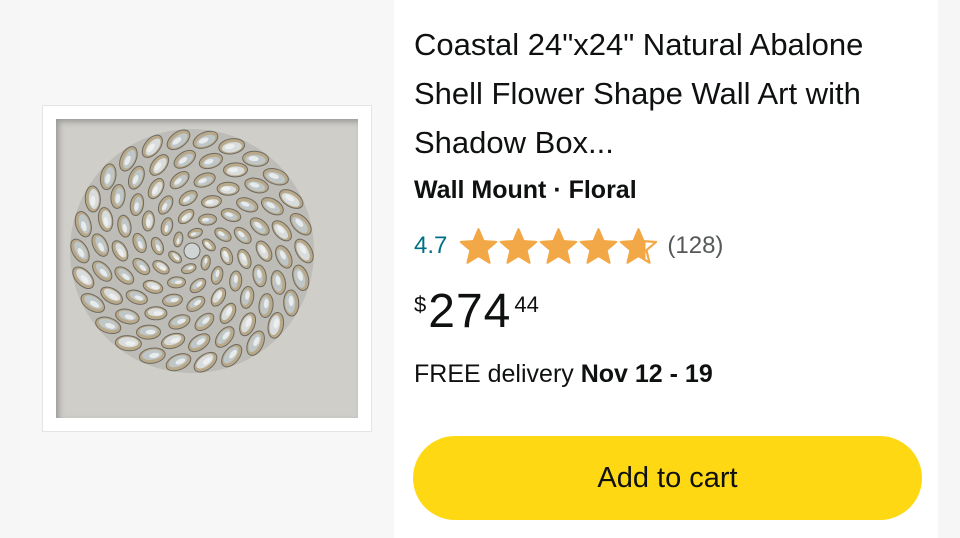  Describe the element at coordinates (949, 269) in the screenshot. I see `right-edge` at that location.